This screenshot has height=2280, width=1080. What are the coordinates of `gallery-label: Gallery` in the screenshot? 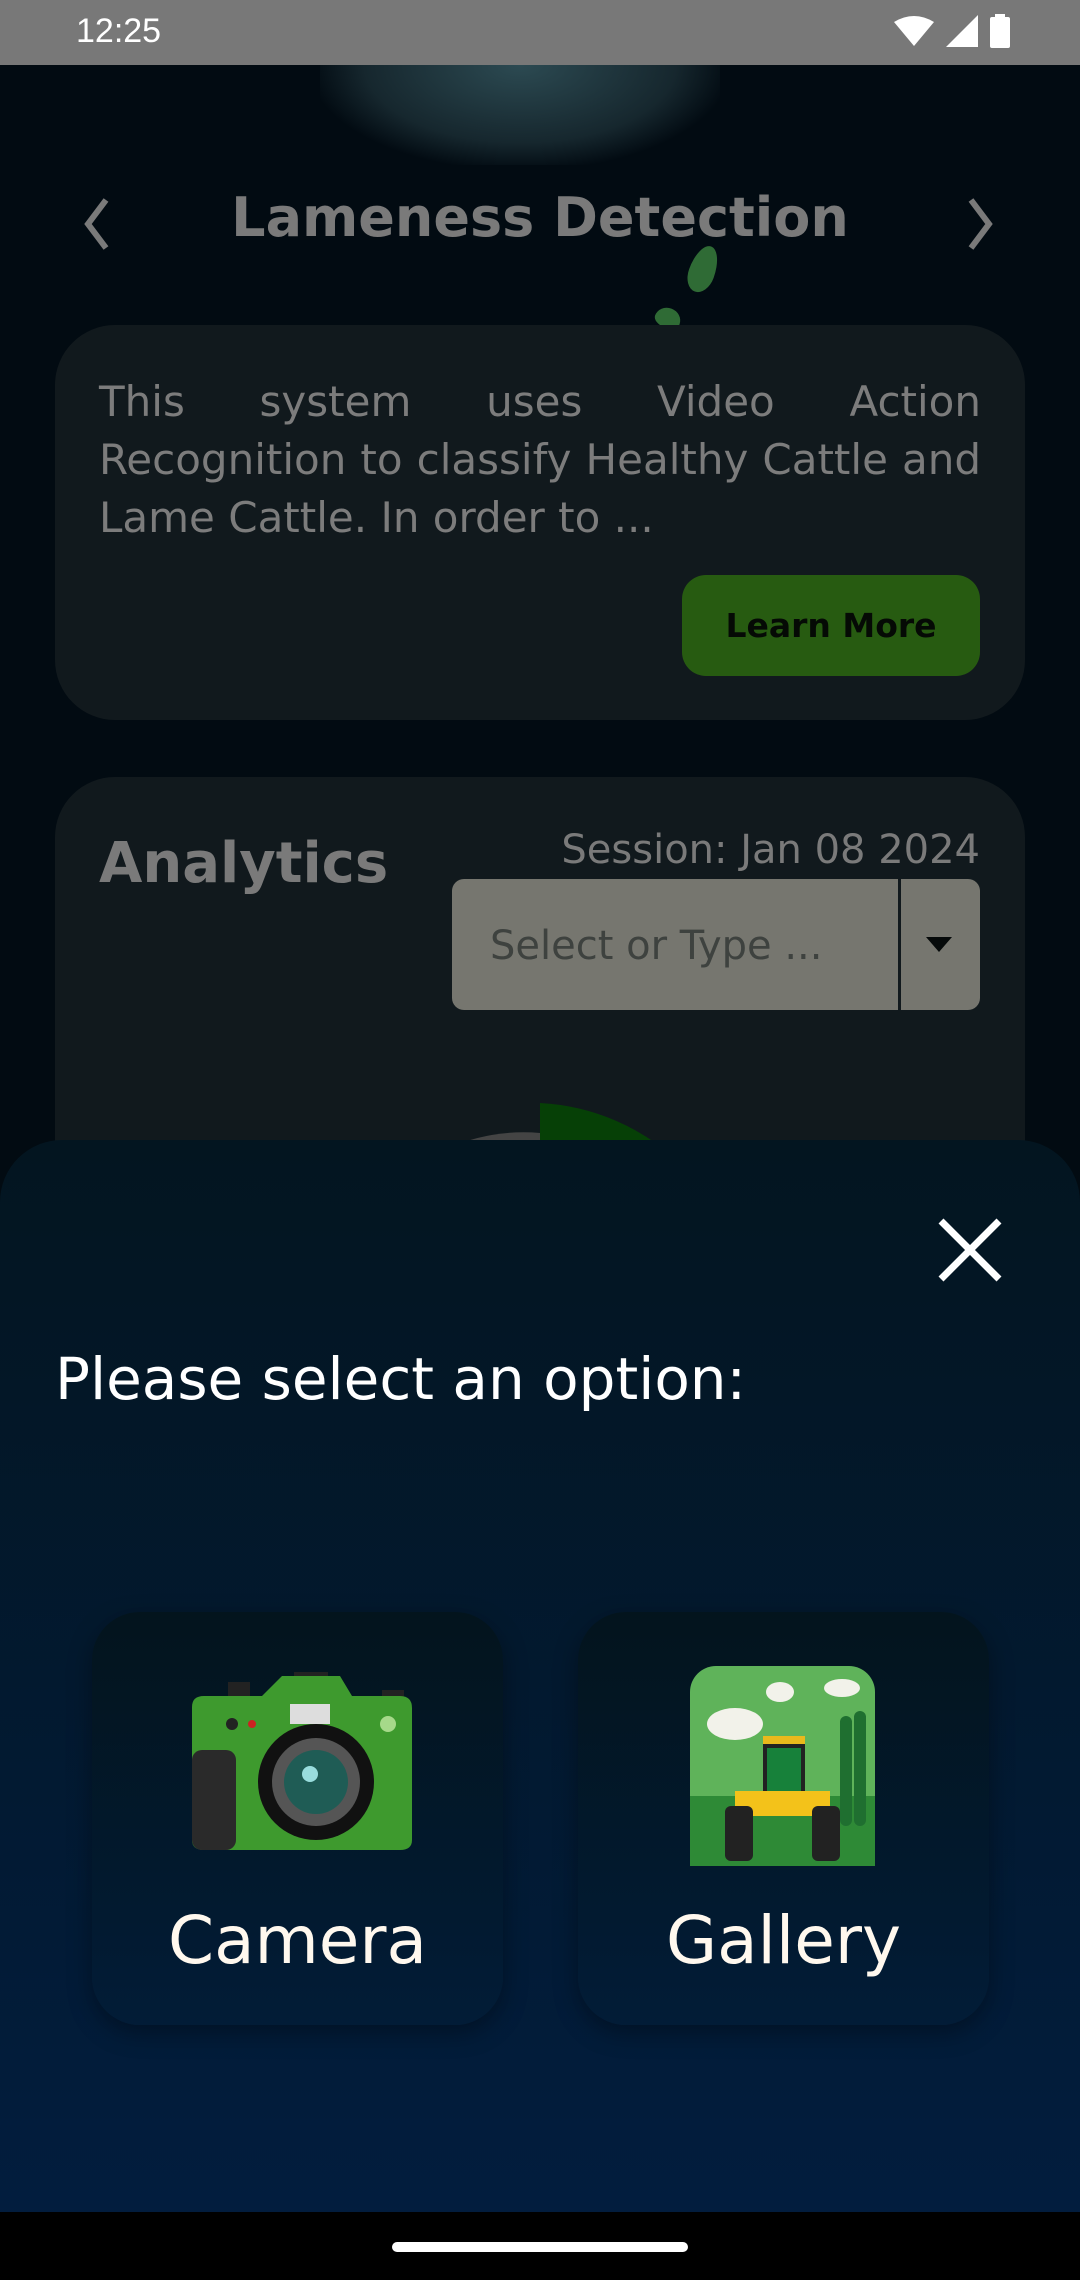 It's located at (783, 1940).